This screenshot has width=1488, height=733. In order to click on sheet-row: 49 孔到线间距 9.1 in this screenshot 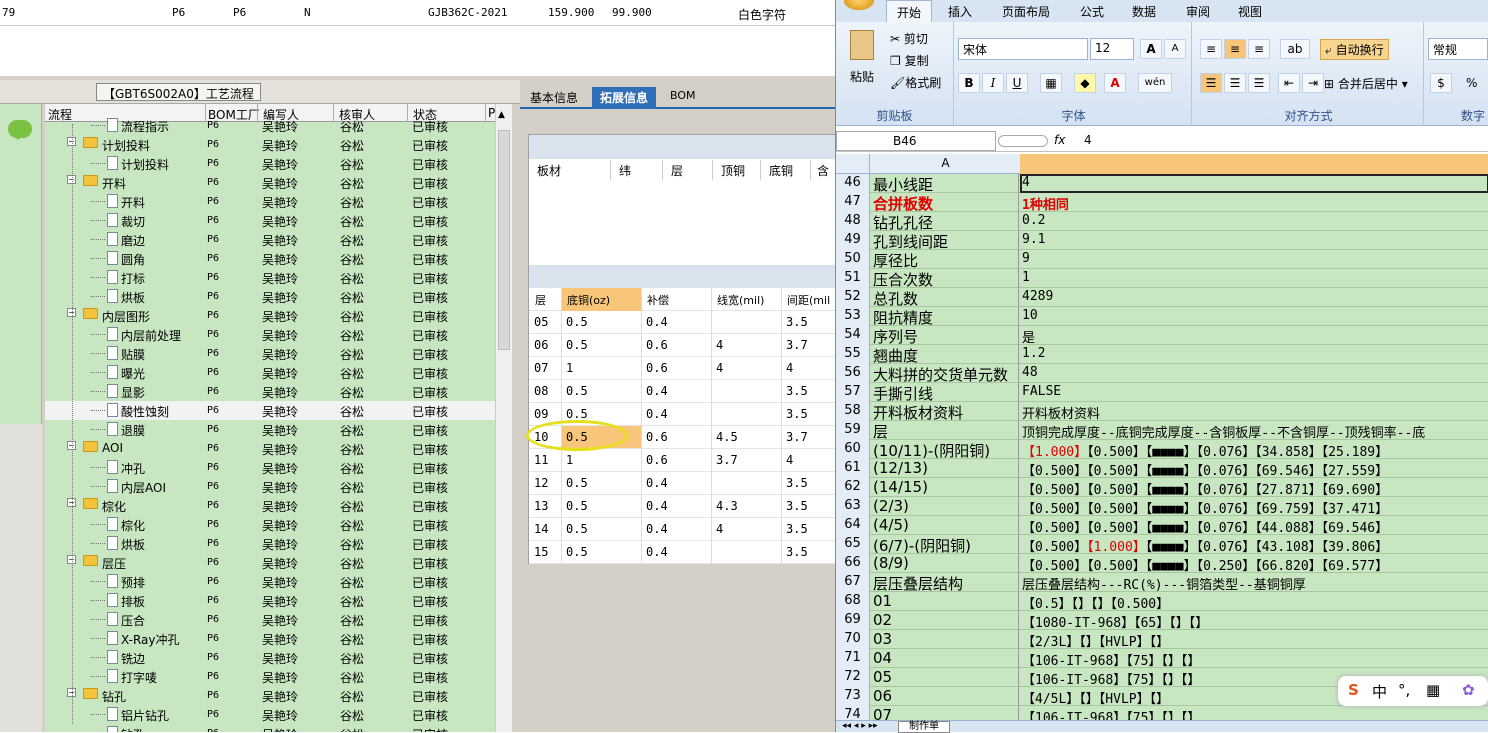, I will do `click(1162, 240)`.